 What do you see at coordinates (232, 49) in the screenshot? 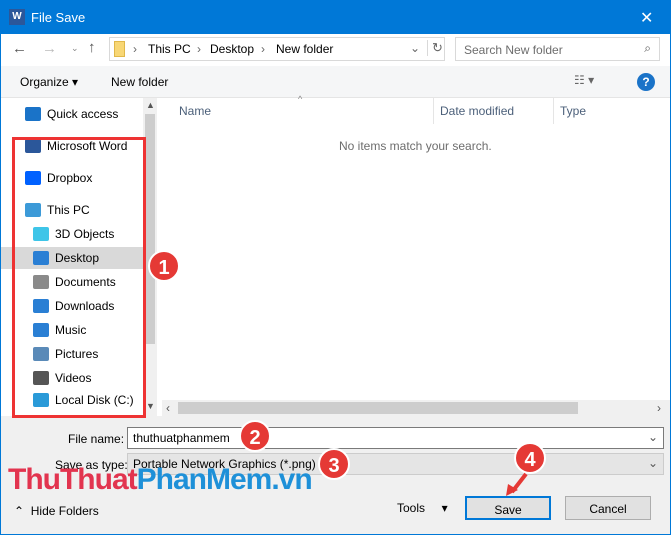
I see `breadcrumb-desktop: Desktop` at bounding box center [232, 49].